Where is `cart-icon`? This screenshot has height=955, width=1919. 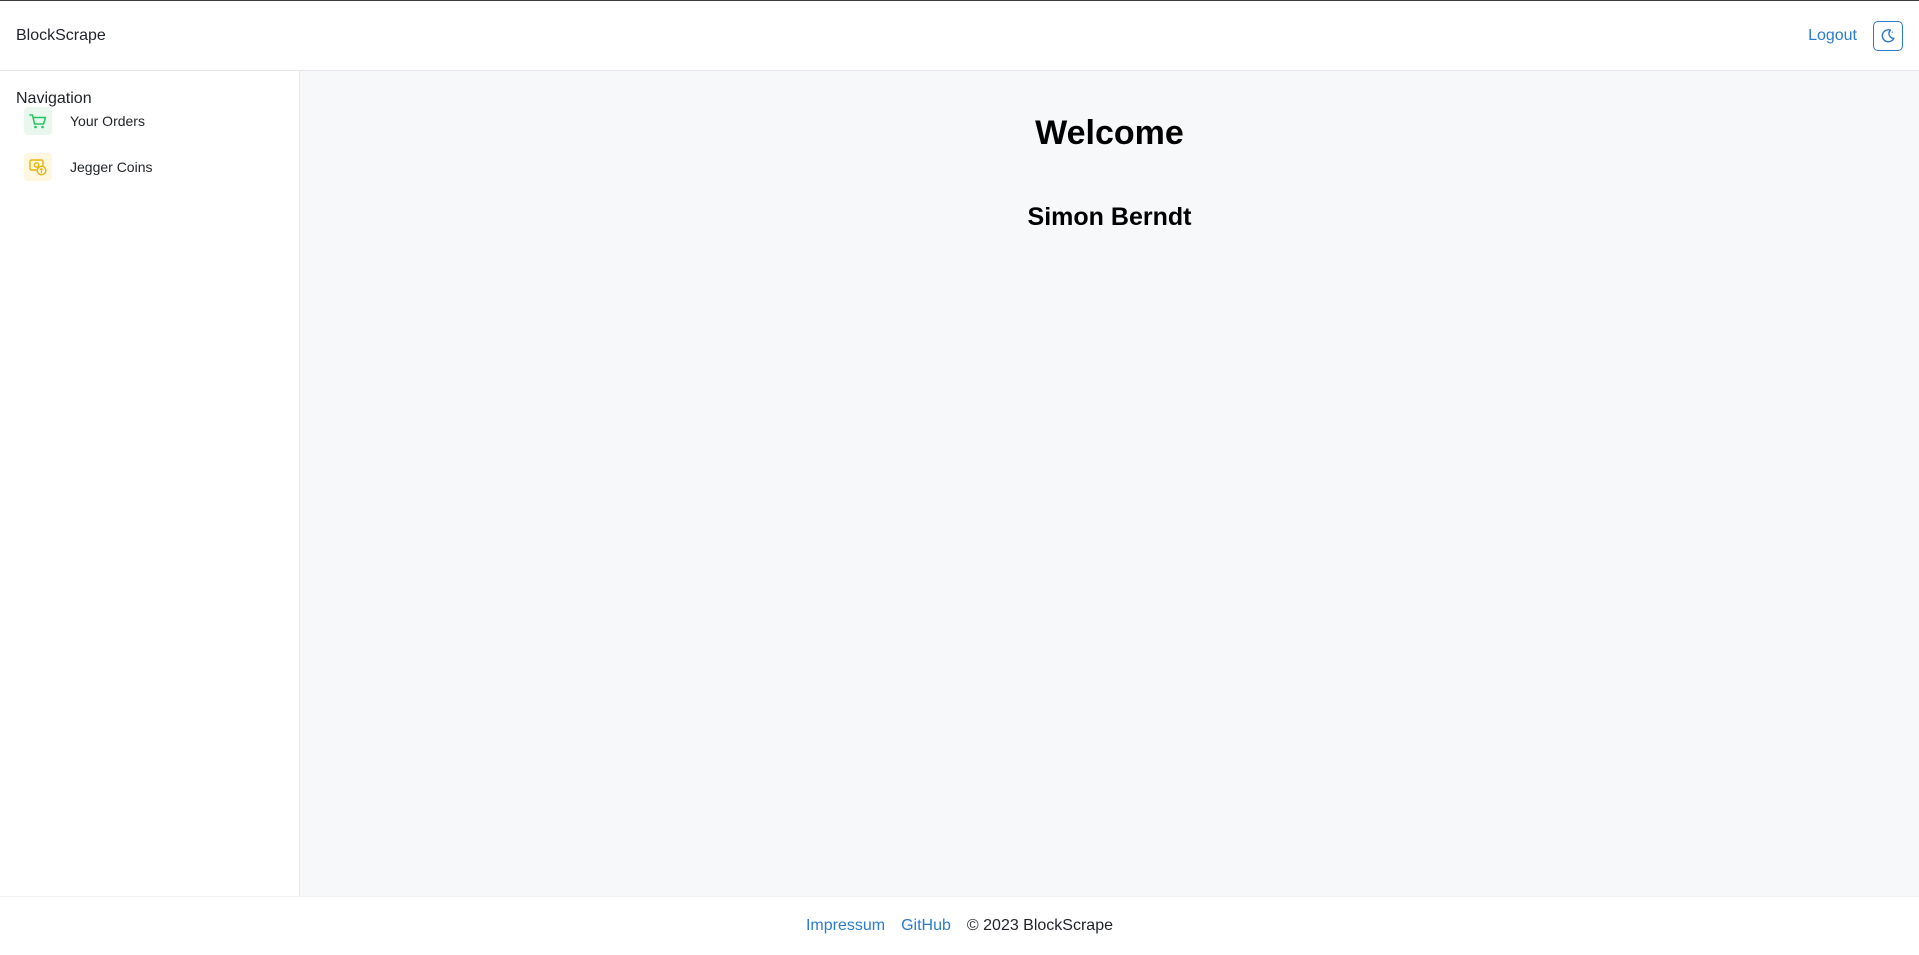 cart-icon is located at coordinates (38, 121).